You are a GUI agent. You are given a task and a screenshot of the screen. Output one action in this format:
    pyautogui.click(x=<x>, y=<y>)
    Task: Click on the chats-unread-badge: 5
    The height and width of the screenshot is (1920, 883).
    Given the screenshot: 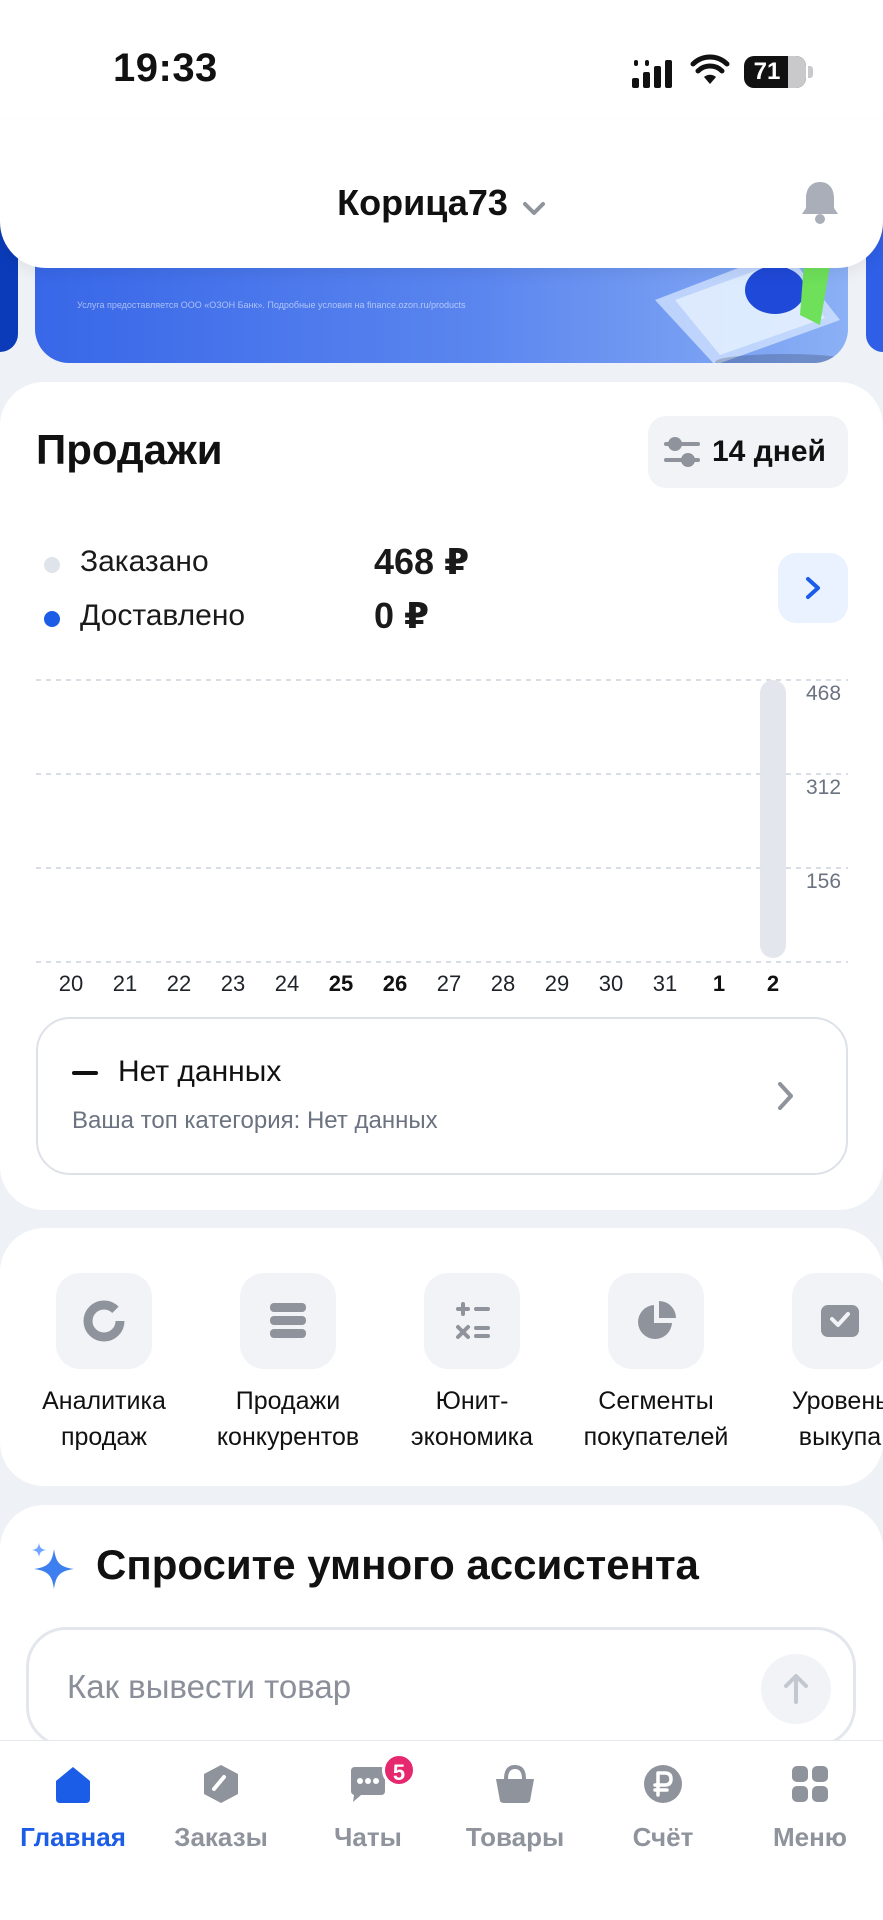 What is the action you would take?
    pyautogui.click(x=399, y=1770)
    